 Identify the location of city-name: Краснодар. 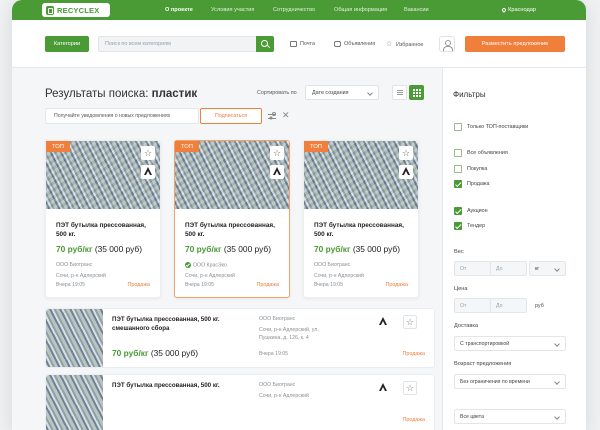
(522, 10).